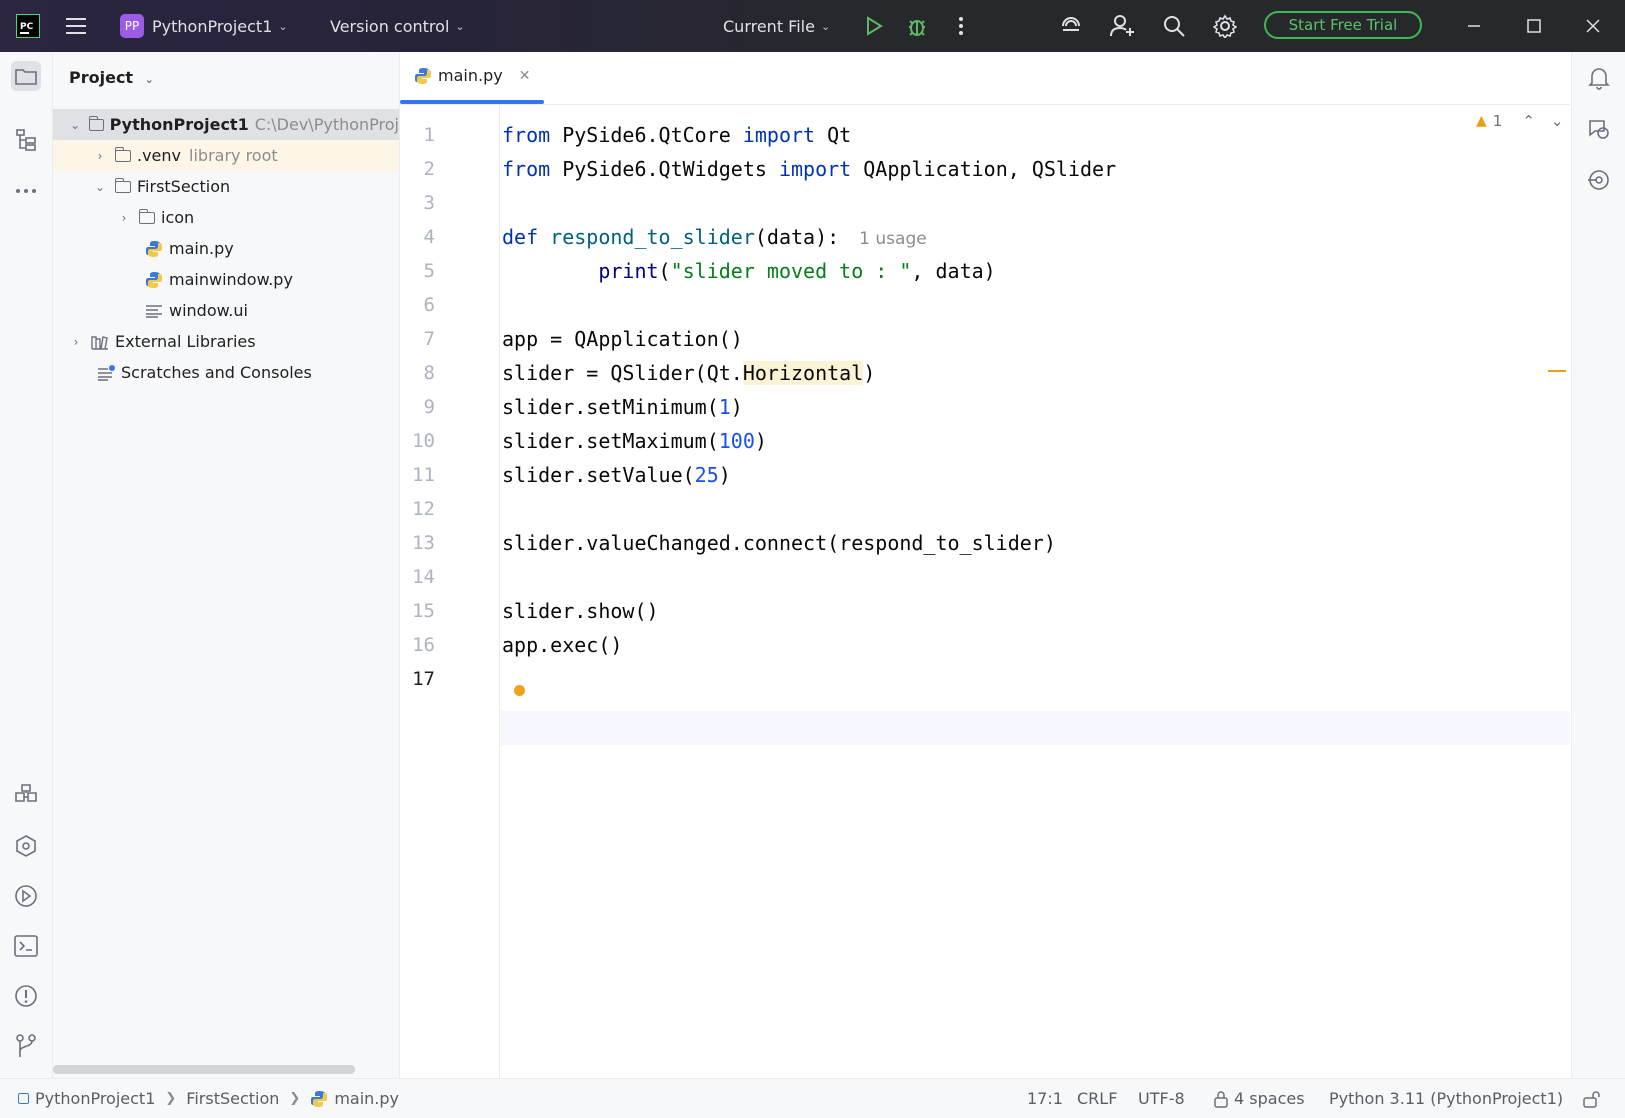 Image resolution: width=1625 pixels, height=1118 pixels. I want to click on breadcrumb-item-project: PythonProject1, so click(95, 1098).